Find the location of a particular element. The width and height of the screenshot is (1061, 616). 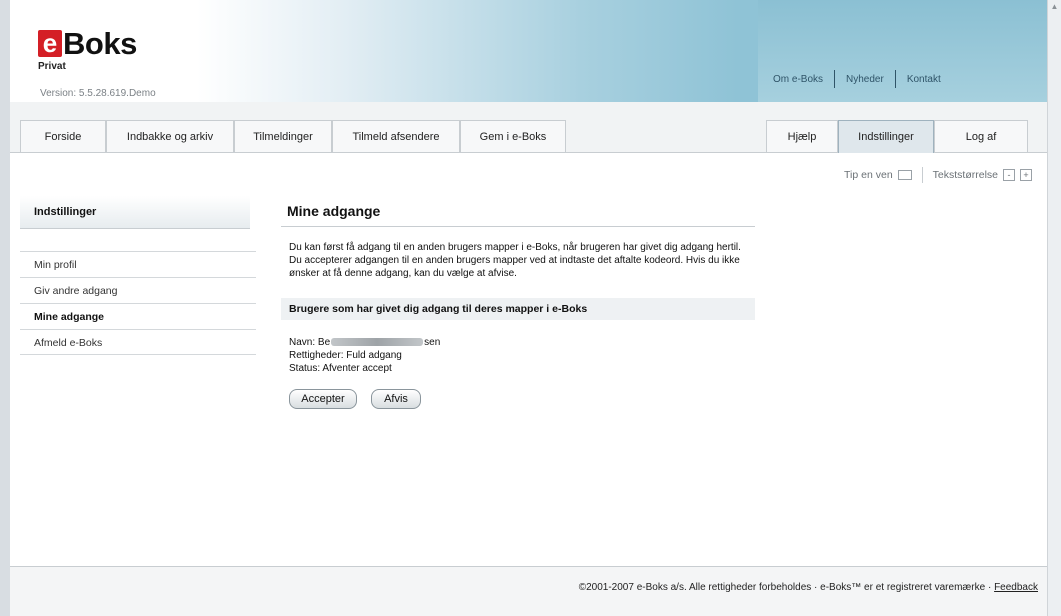

accept-button: Accepter is located at coordinates (323, 399).